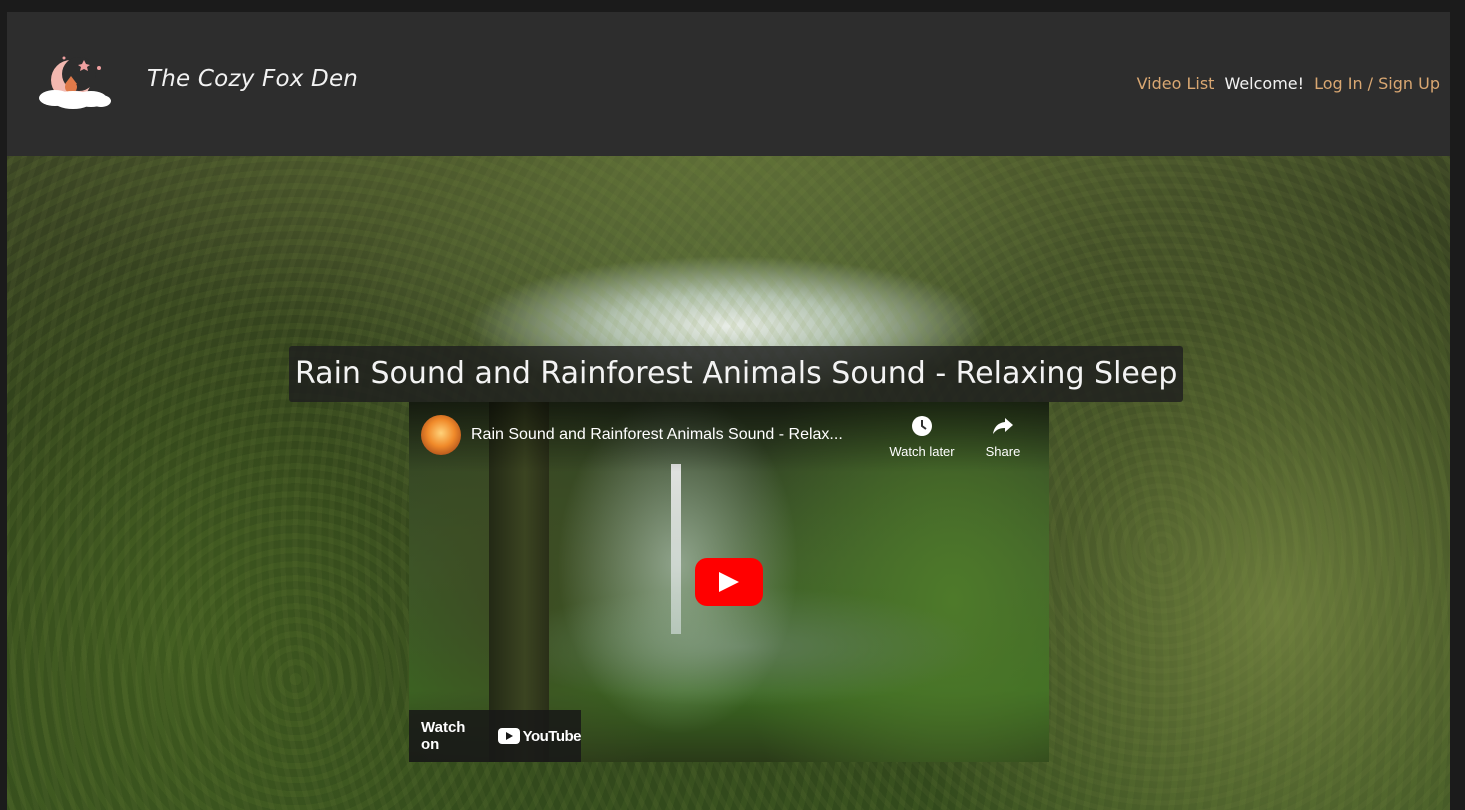  I want to click on watch-later-label: Watch later, so click(922, 451).